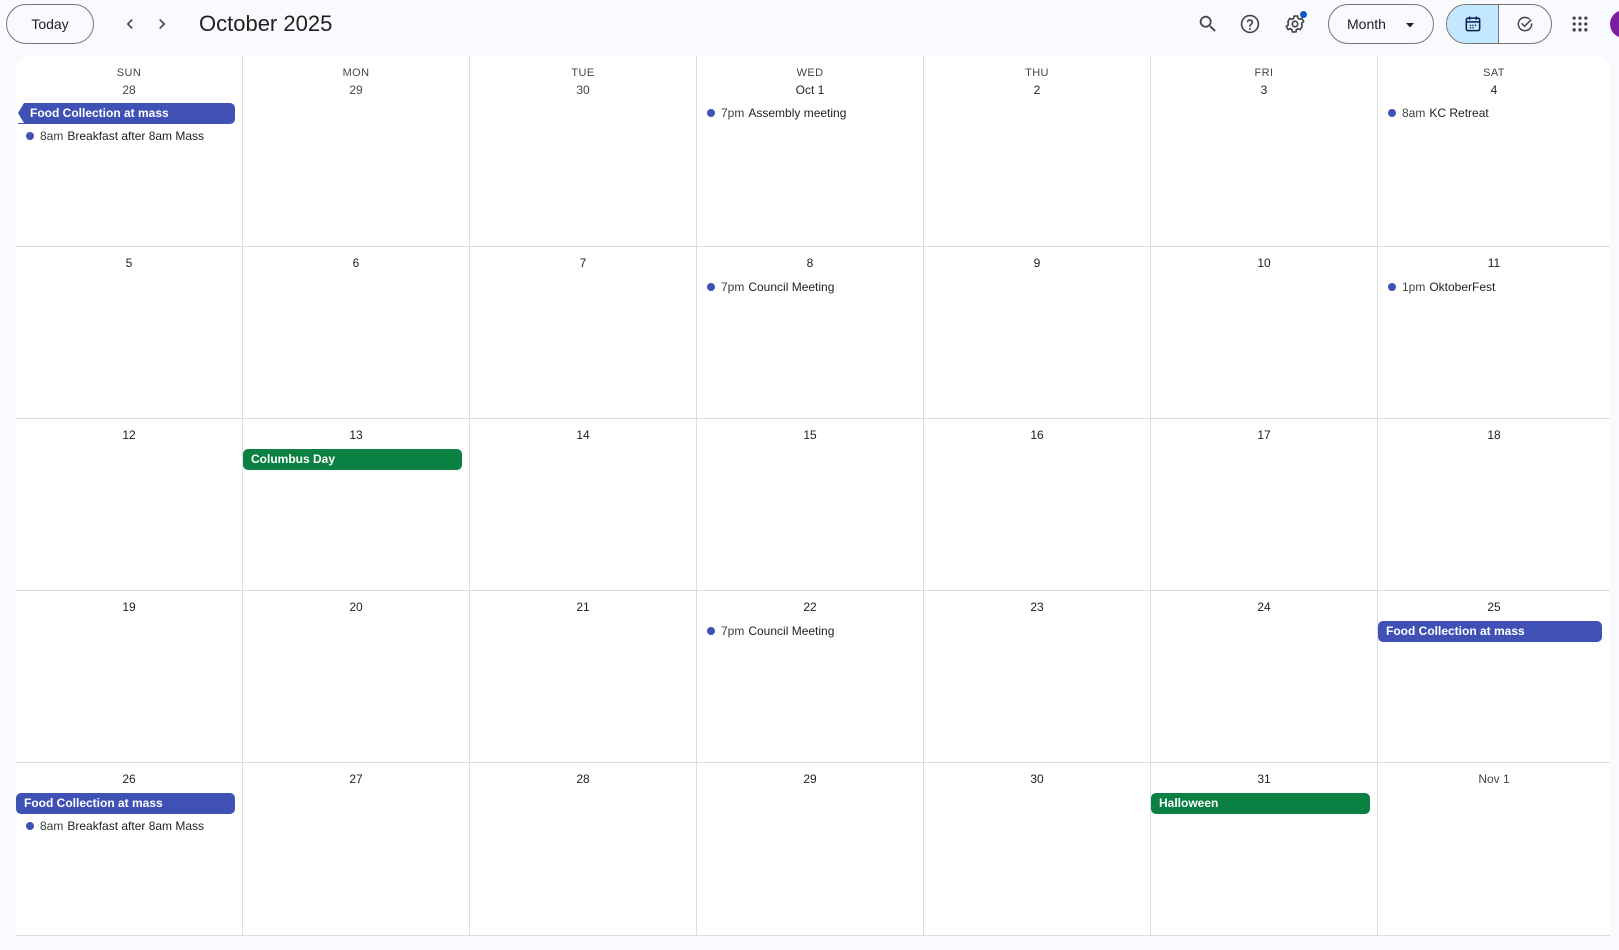  What do you see at coordinates (129, 779) in the screenshot?
I see `day-number: 26` at bounding box center [129, 779].